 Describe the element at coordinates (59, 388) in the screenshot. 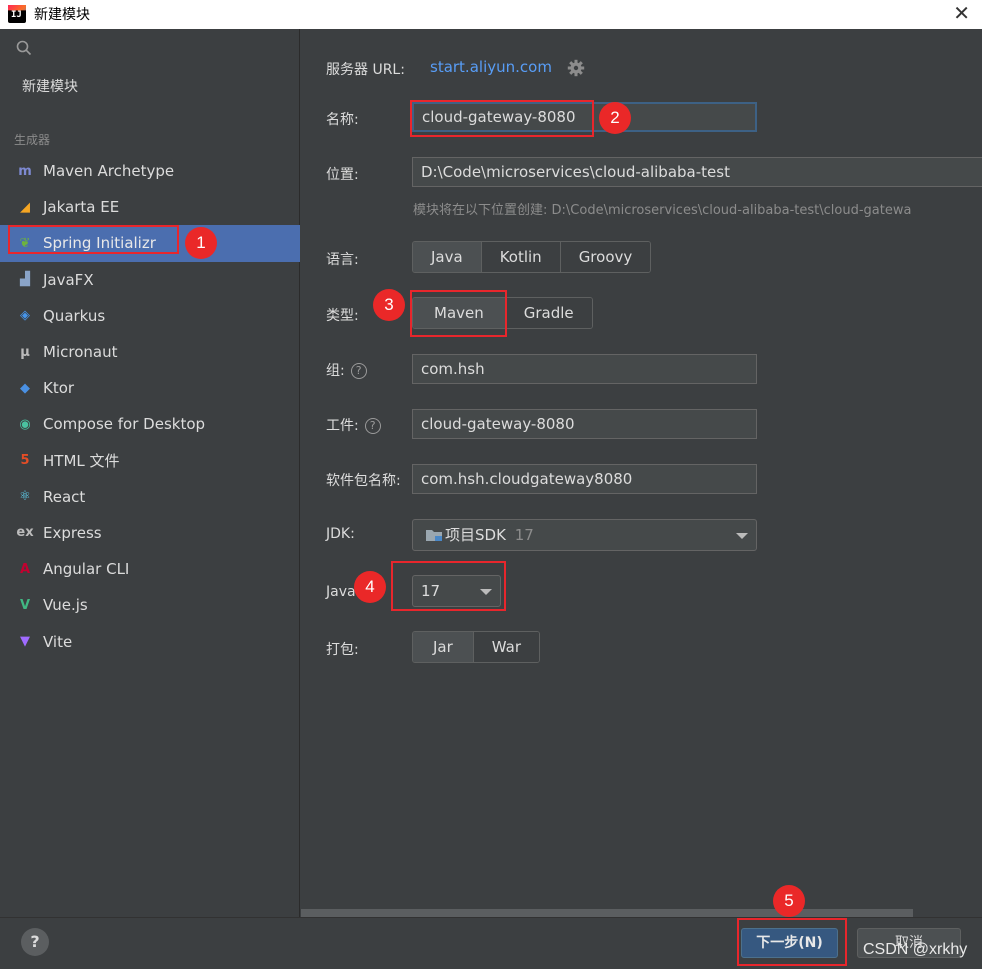

I see `sidebar-item-label: Ktor` at that location.